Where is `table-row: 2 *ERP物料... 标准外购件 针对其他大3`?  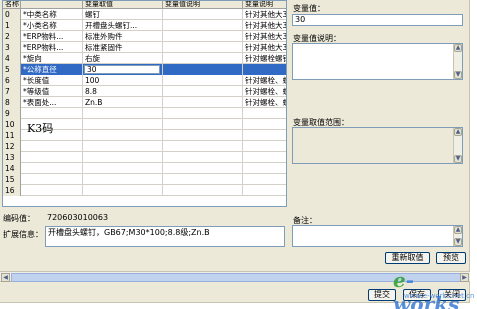
table-row: 2 *ERP物料... 标准外购件 针对其他大3 is located at coordinates (144, 36).